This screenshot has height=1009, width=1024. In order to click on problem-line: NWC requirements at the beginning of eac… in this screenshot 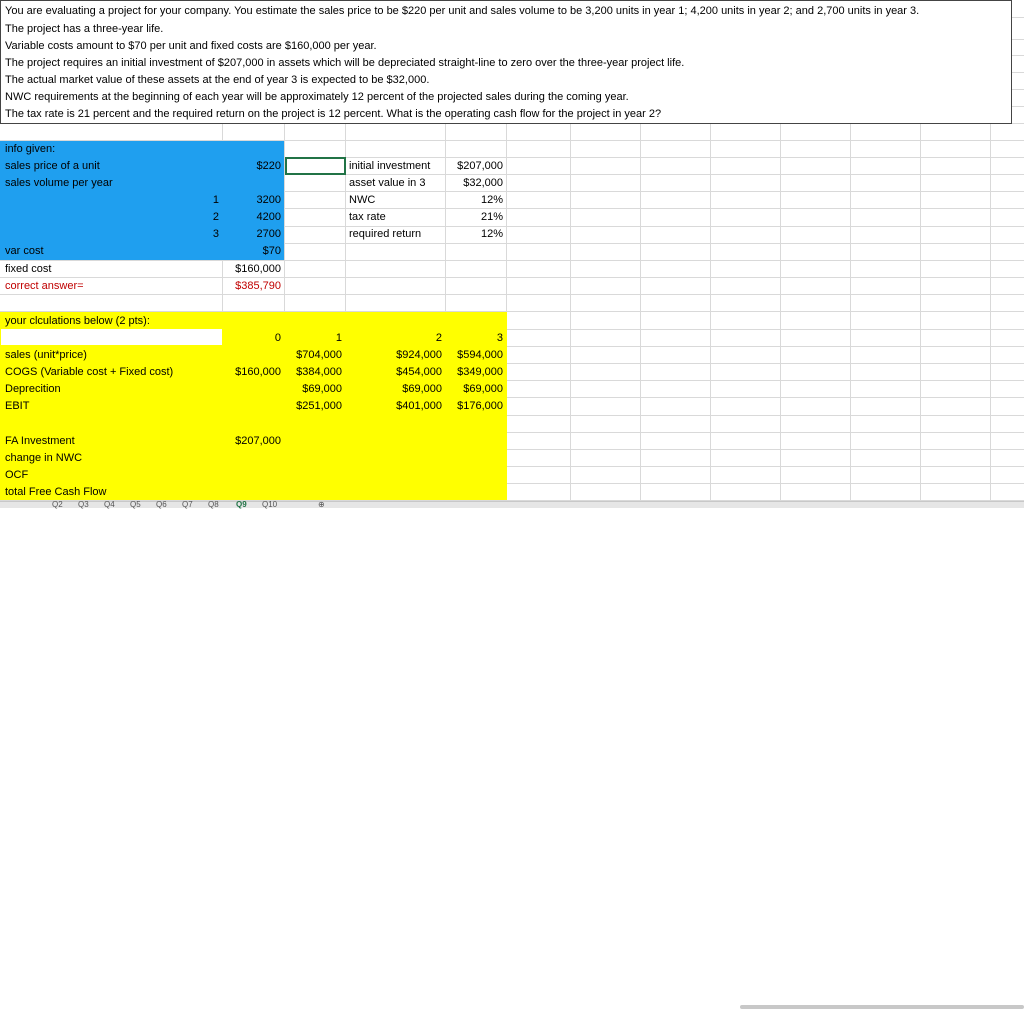, I will do `click(317, 97)`.